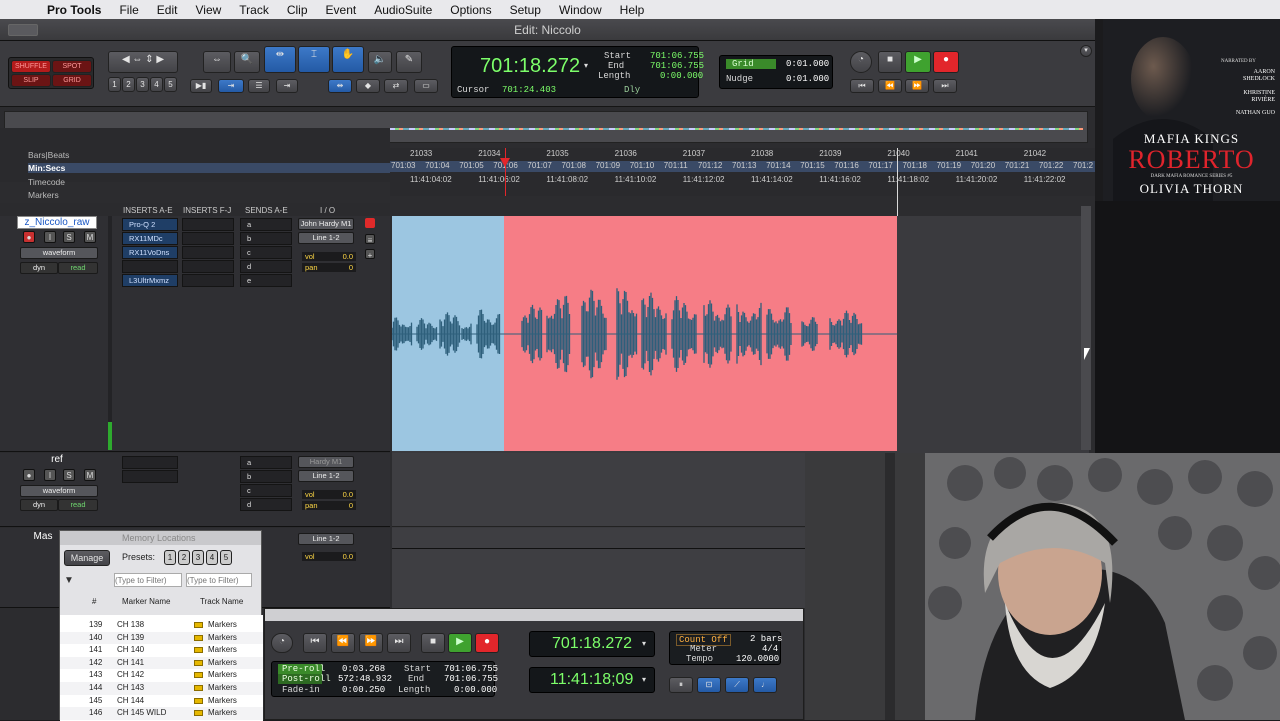  Describe the element at coordinates (677, 66) in the screenshot. I see `sel-end-value: 701:06.755` at that location.